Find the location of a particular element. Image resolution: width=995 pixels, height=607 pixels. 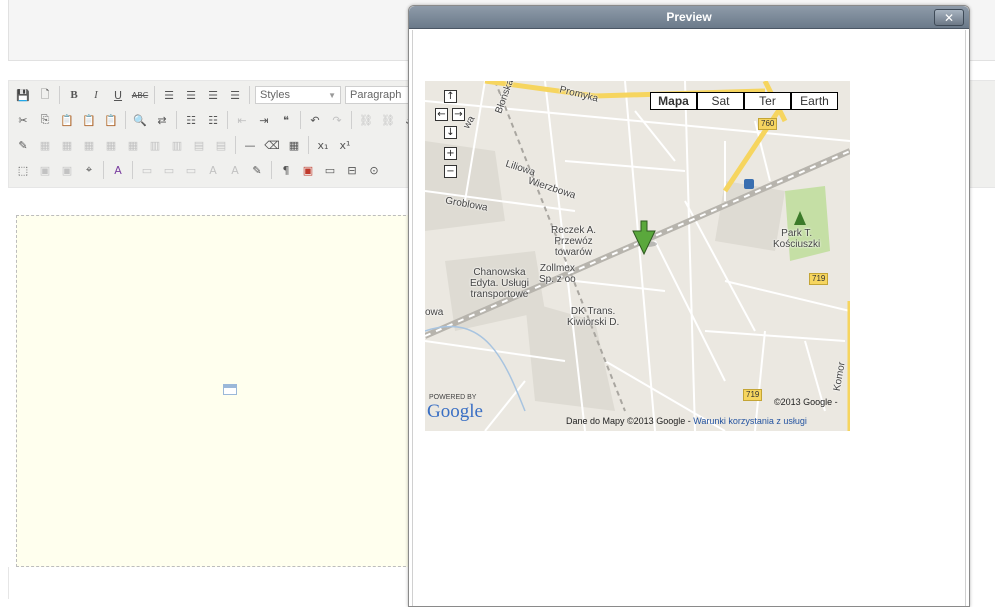

cut-icon: ✂ is located at coordinates (23, 120).